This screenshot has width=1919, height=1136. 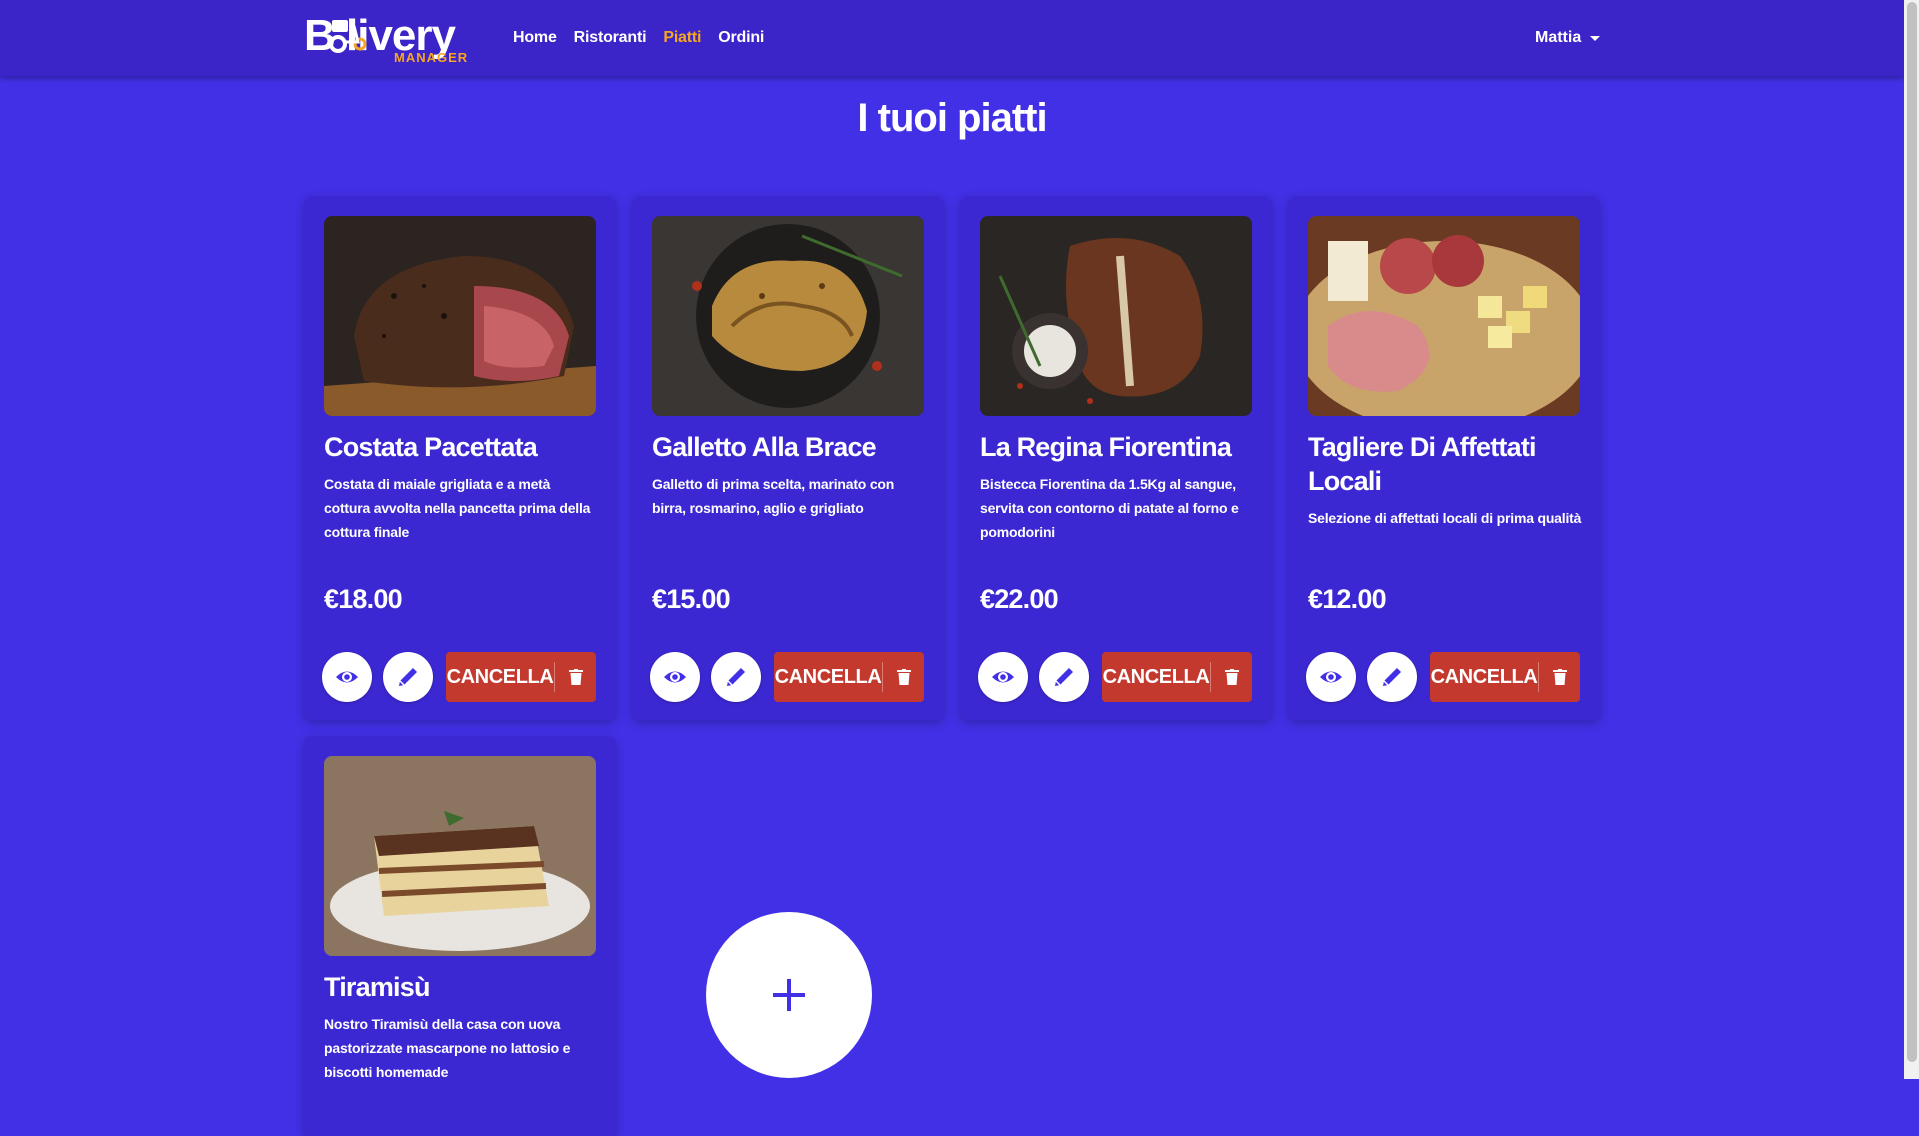 I want to click on scrollbar, so click(x=1911, y=539).